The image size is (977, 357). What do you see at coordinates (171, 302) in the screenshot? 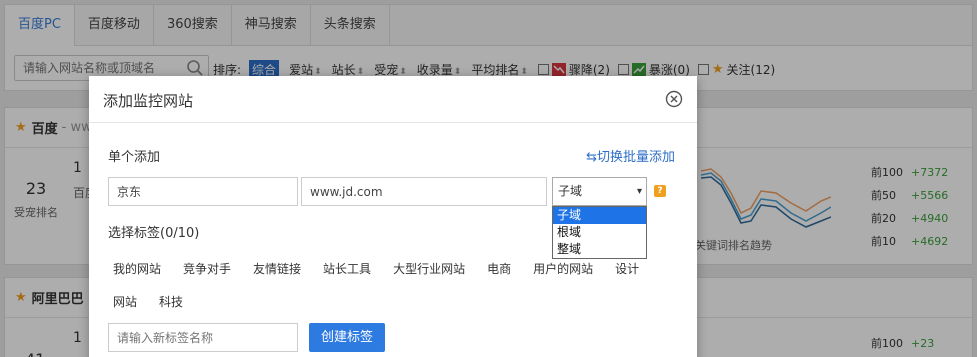
I see `tag-item: 科技` at bounding box center [171, 302].